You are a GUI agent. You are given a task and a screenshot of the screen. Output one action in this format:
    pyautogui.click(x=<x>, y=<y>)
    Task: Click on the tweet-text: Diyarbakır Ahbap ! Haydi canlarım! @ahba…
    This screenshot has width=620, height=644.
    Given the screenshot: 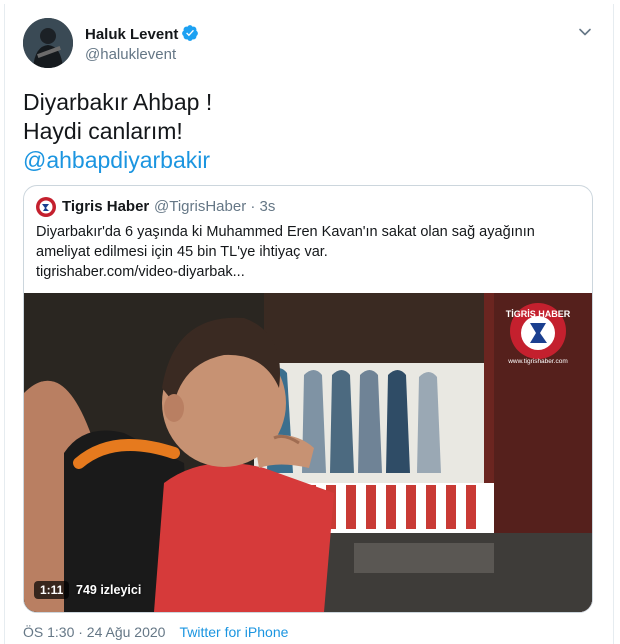 What is the action you would take?
    pyautogui.click(x=303, y=131)
    